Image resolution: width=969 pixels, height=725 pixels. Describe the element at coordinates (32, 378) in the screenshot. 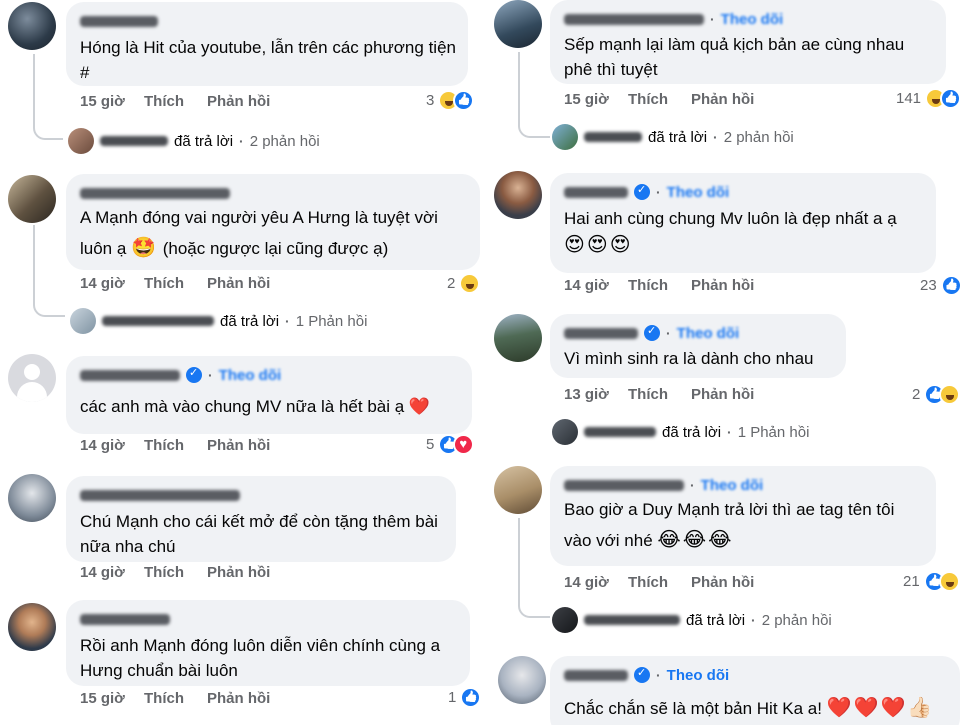

I see `default-avatar-icon` at that location.